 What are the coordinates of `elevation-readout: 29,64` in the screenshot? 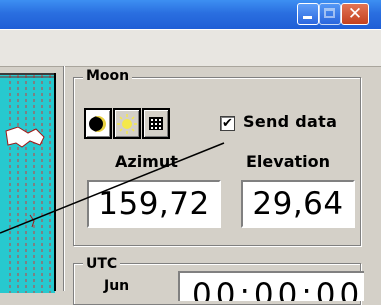 It's located at (298, 204).